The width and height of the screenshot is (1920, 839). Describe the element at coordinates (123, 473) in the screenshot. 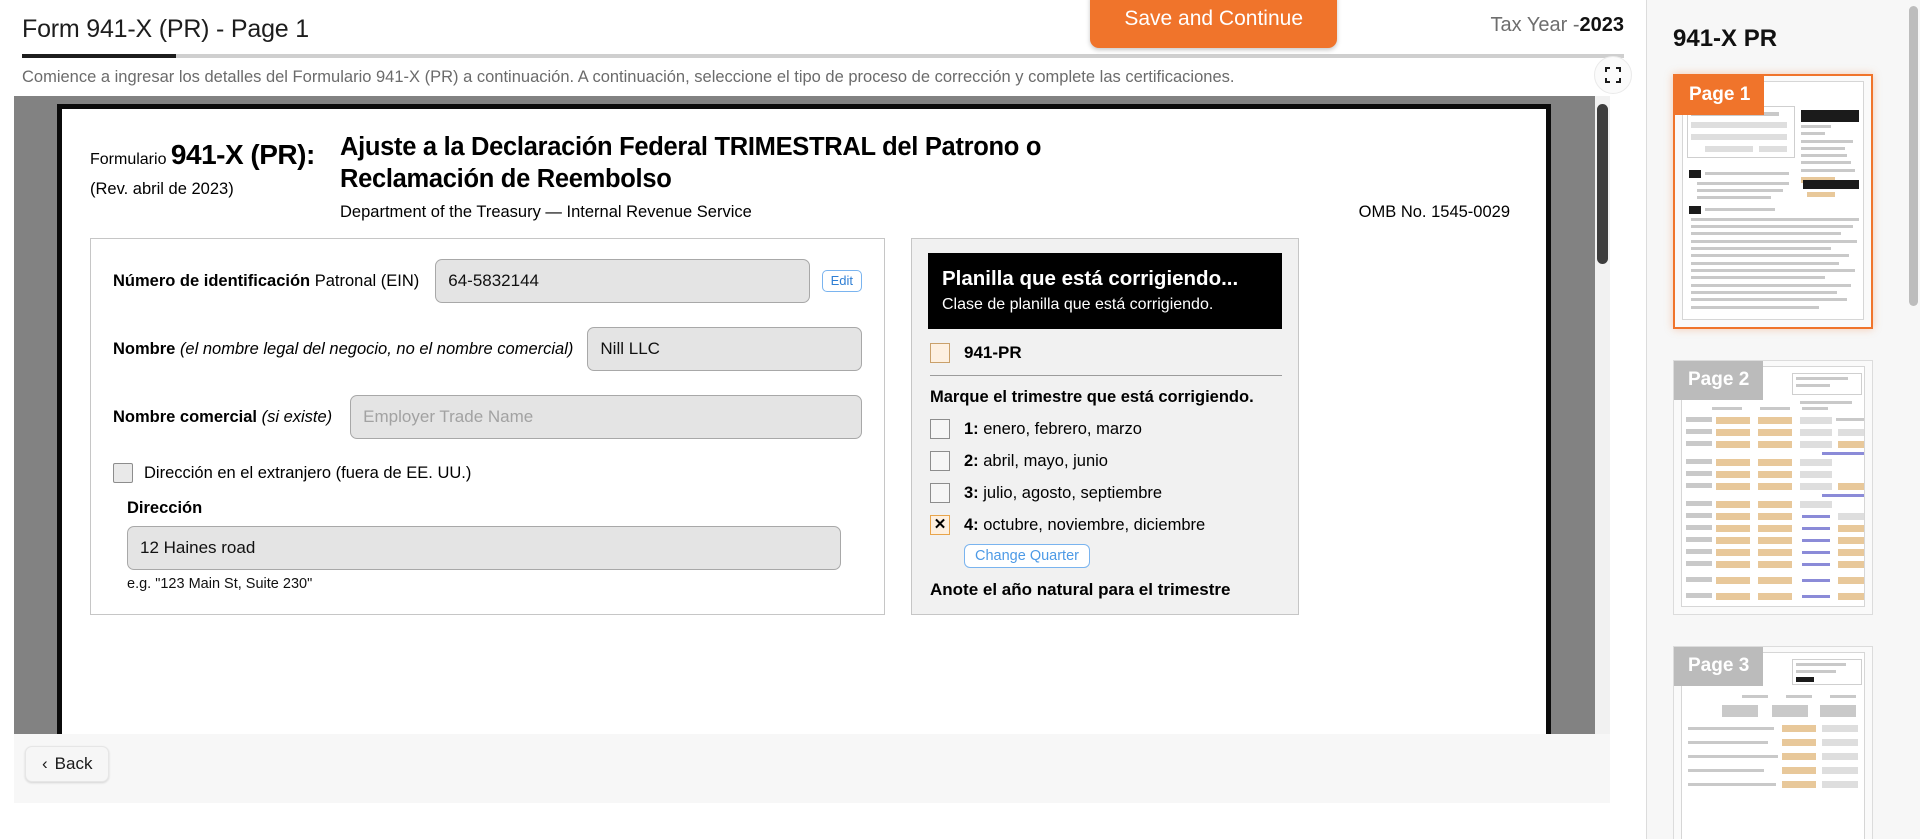

I see `foreign-address-checkbox` at that location.